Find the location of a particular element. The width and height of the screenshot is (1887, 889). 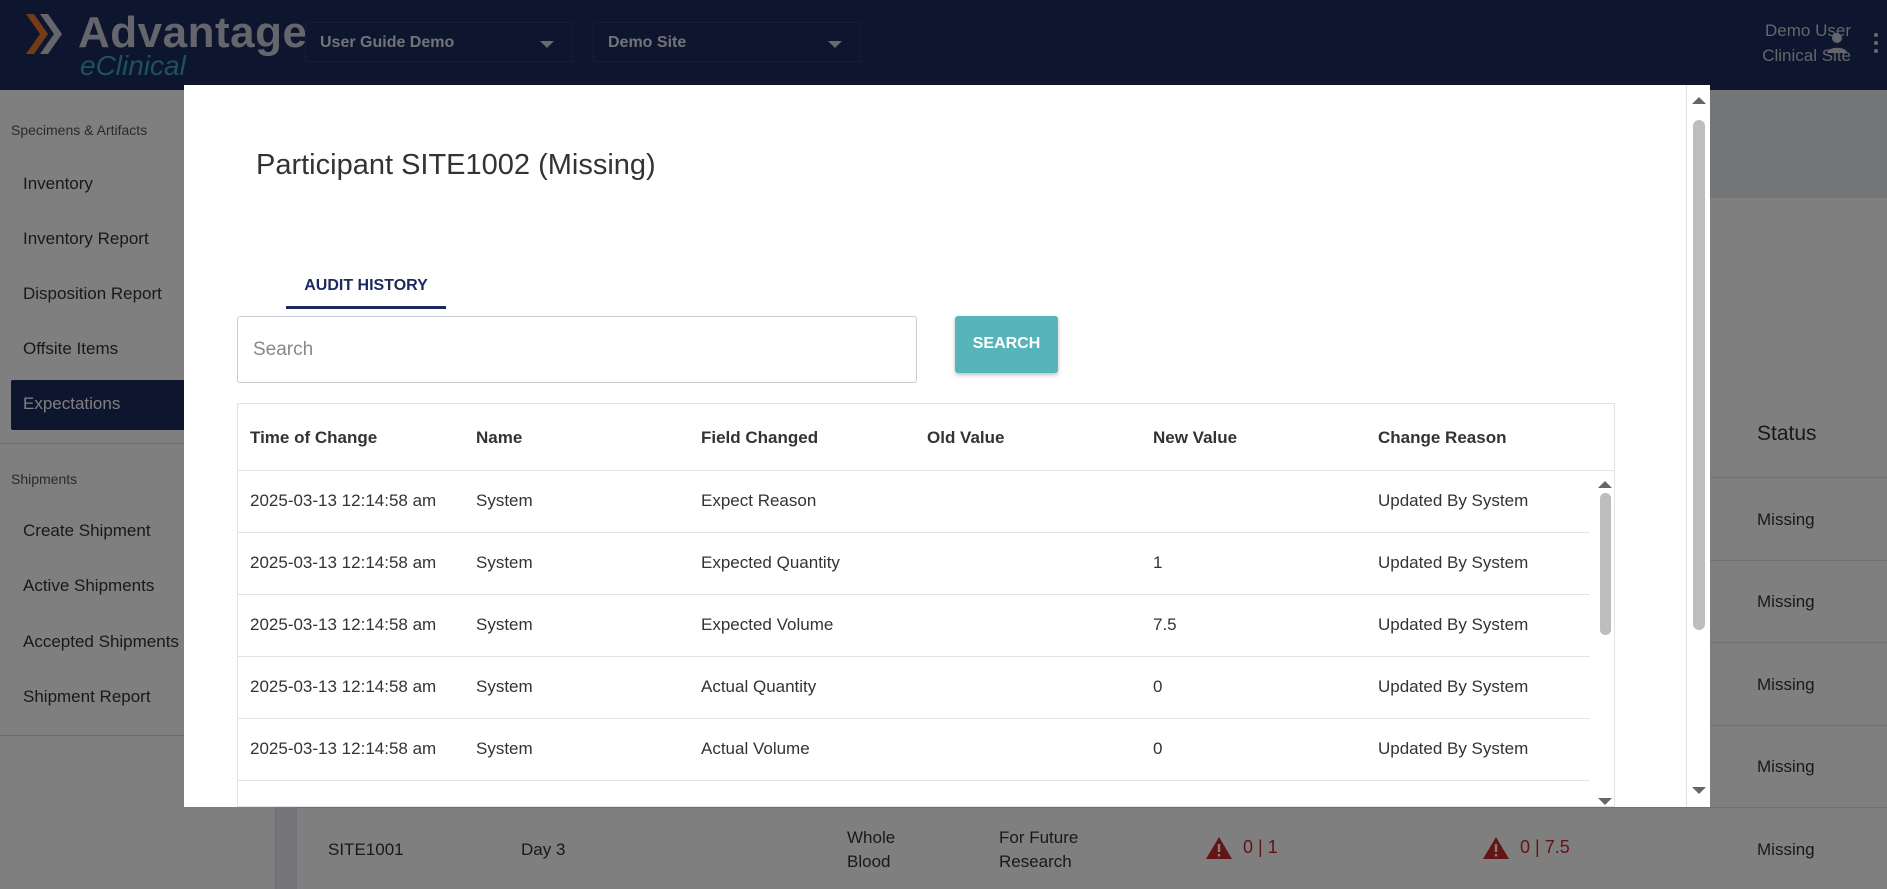

column-header: Change Reason is located at coordinates (1442, 438).